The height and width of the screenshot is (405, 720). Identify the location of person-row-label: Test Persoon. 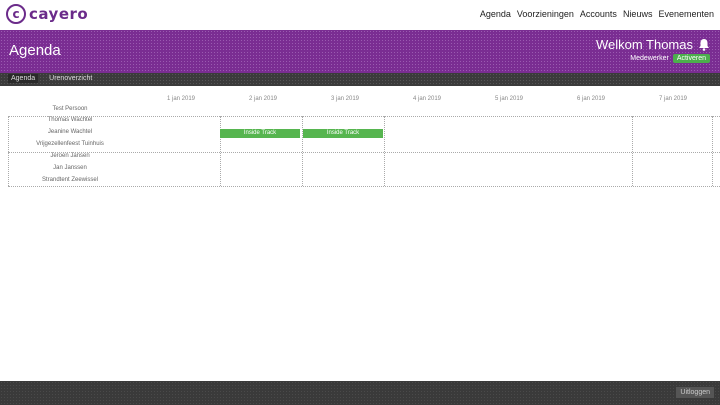
(70, 109).